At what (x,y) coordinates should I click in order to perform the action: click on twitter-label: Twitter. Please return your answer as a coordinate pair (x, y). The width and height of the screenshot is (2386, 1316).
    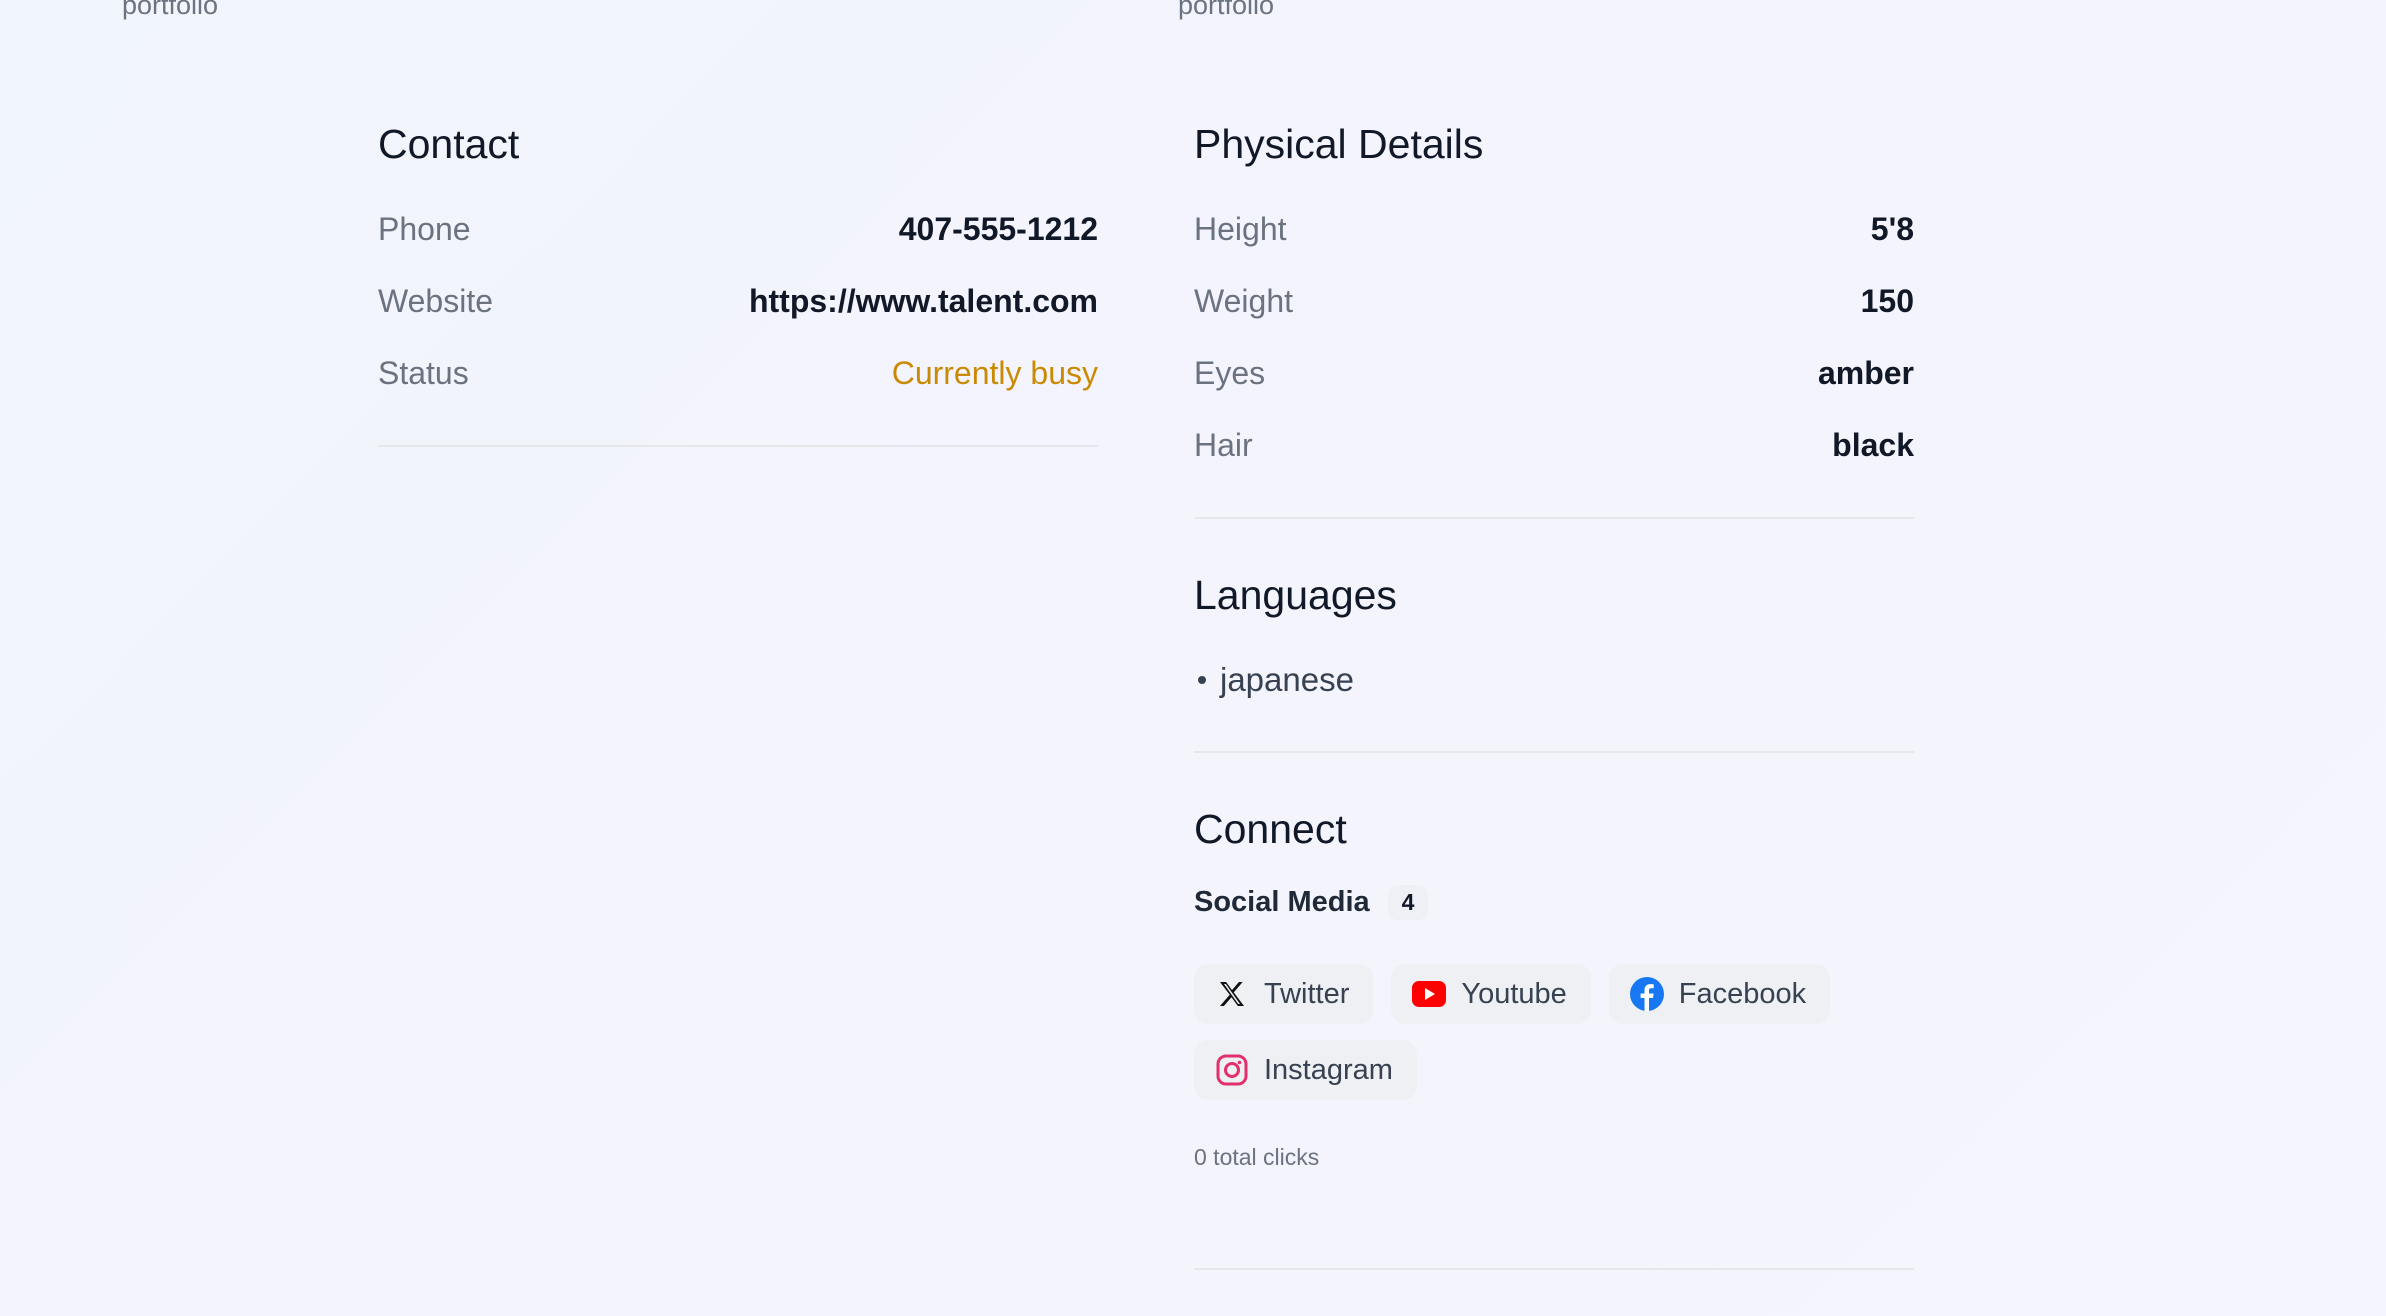
    Looking at the image, I should click on (1307, 993).